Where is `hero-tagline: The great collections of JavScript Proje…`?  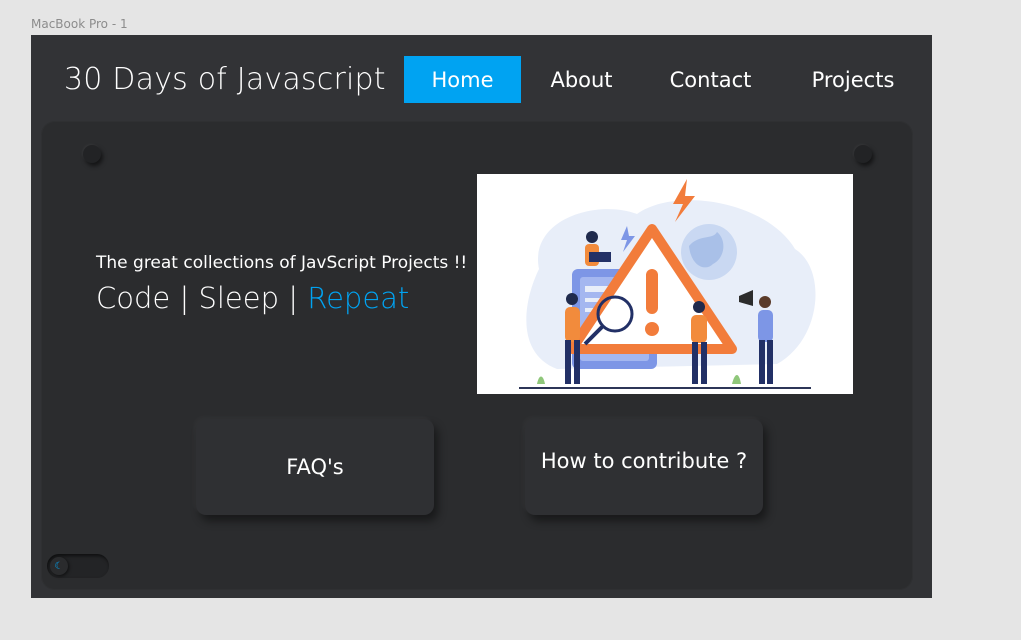 hero-tagline: The great collections of JavScript Proje… is located at coordinates (282, 263).